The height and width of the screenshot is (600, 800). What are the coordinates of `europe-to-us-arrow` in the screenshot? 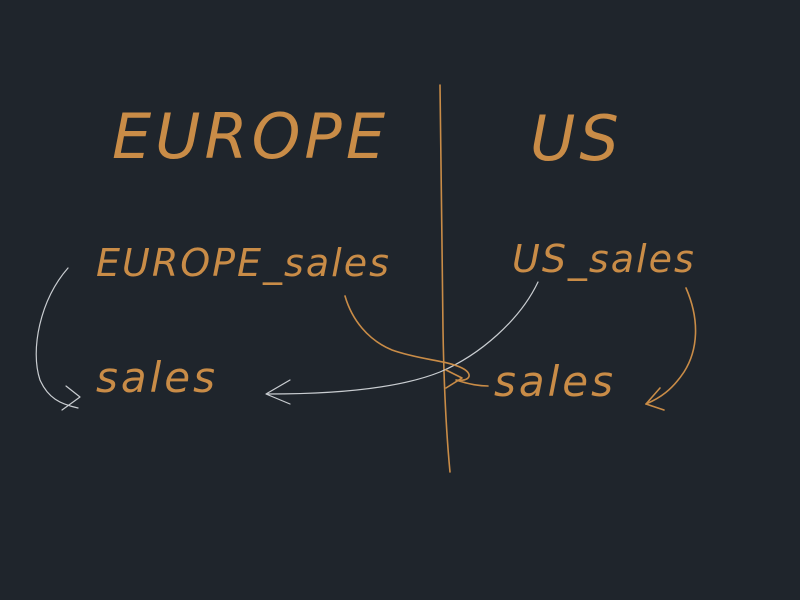 It's located at (416, 341).